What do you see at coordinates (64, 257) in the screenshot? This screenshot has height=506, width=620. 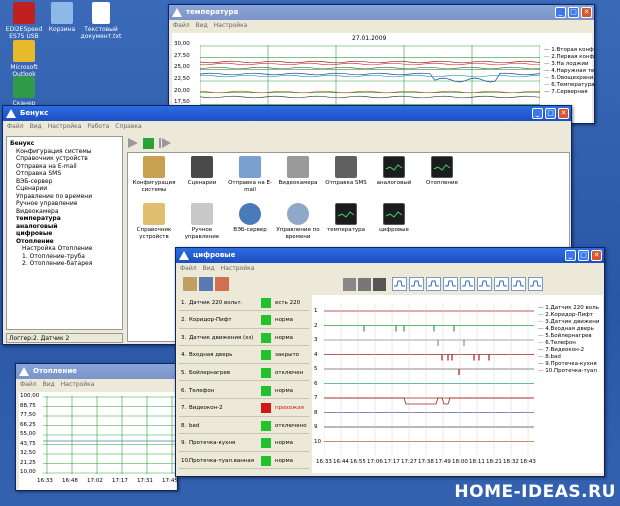 I see `tree-item: 1. Отопление-труба` at bounding box center [64, 257].